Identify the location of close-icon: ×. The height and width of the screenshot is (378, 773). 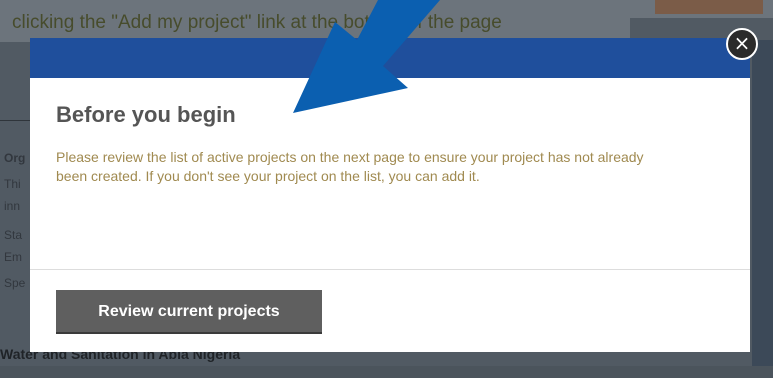
(742, 44).